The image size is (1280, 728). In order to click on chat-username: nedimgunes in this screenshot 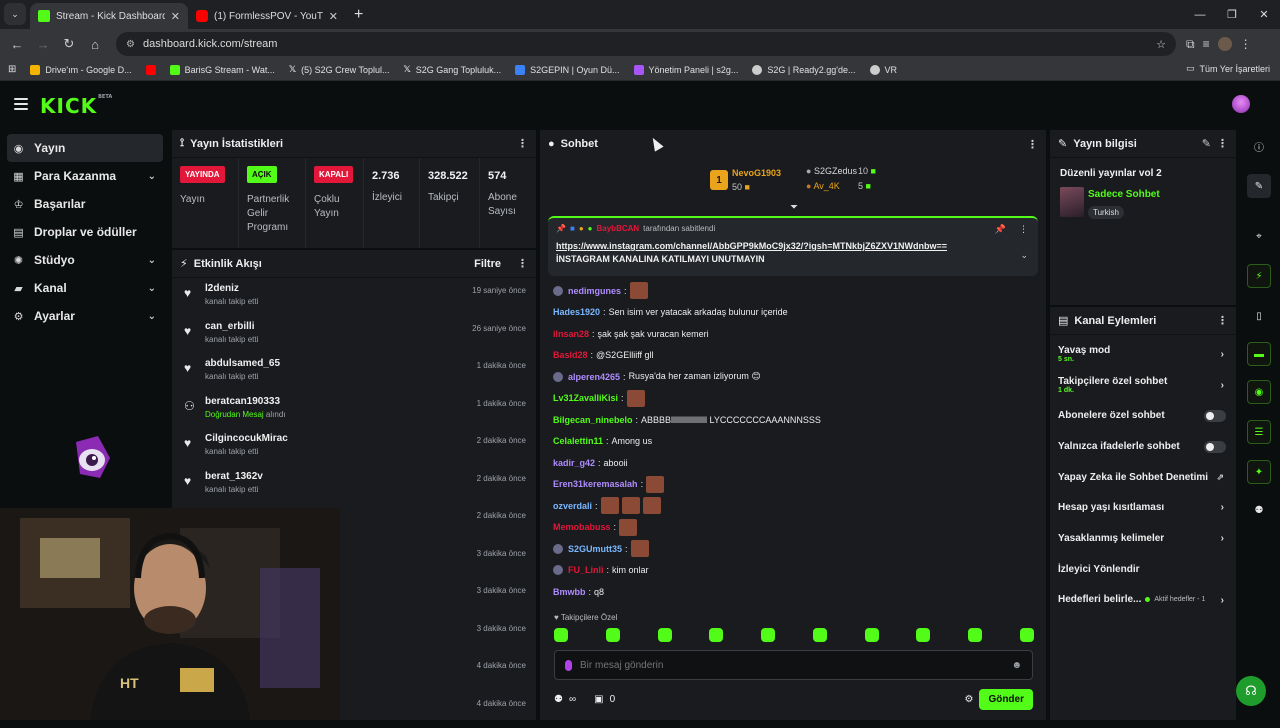, I will do `click(594, 291)`.